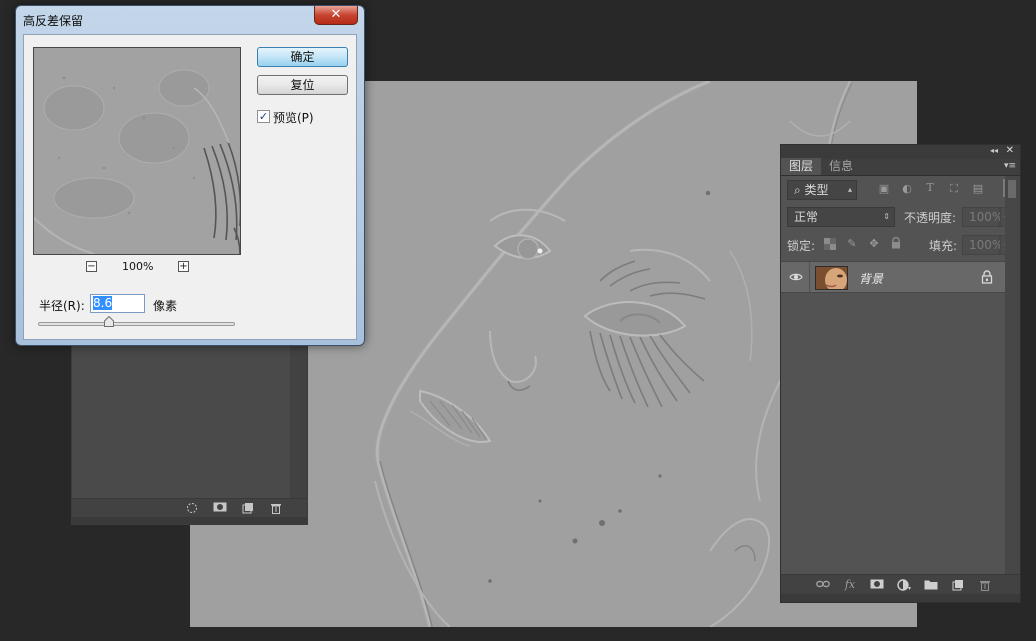 Image resolution: width=1036 pixels, height=641 pixels. What do you see at coordinates (806, 217) in the screenshot?
I see `blend-mode-value: 正常` at bounding box center [806, 217].